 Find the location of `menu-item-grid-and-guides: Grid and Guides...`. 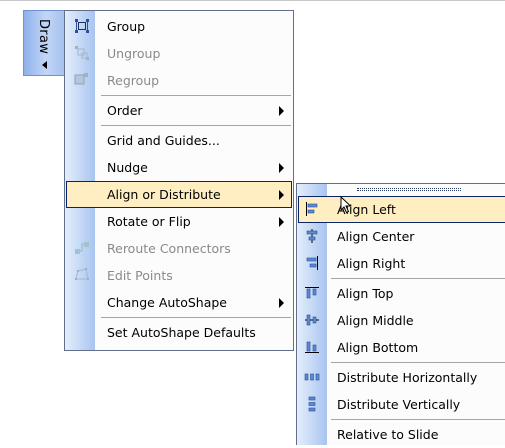

menu-item-grid-and-guides: Grid and Guides... is located at coordinates (179, 140).